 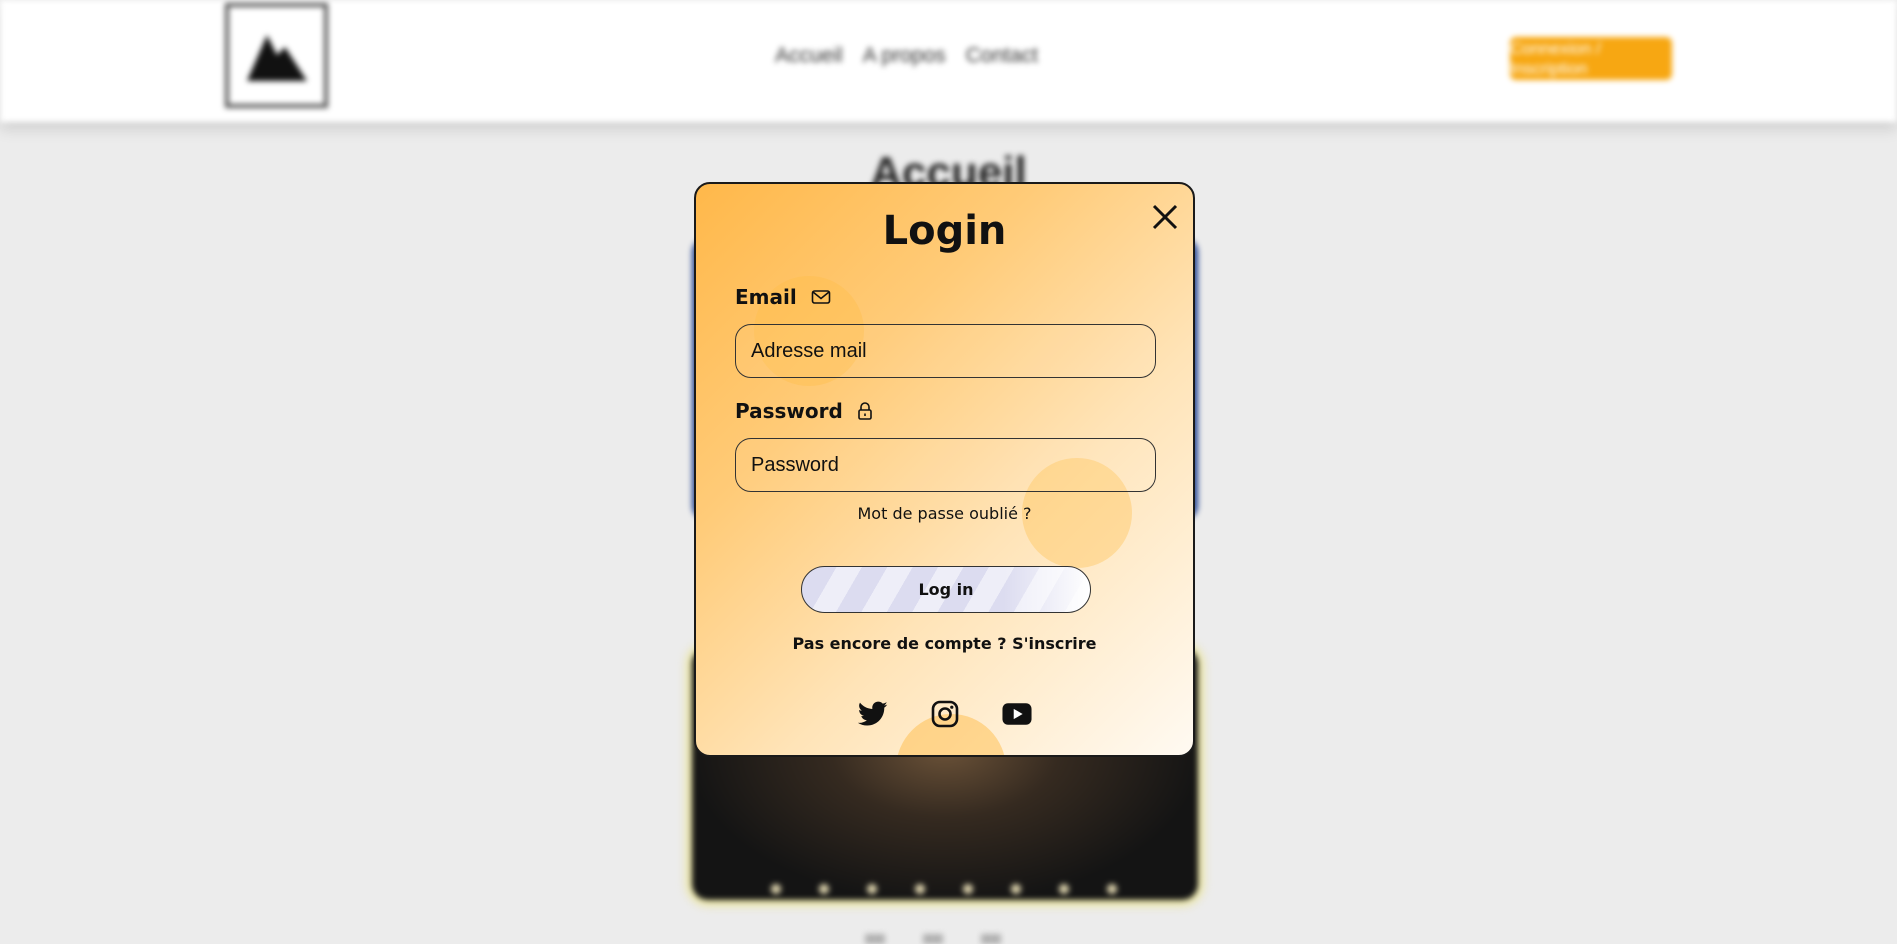 What do you see at coordinates (1002, 56) in the screenshot?
I see `nav-item-contact: Contact` at bounding box center [1002, 56].